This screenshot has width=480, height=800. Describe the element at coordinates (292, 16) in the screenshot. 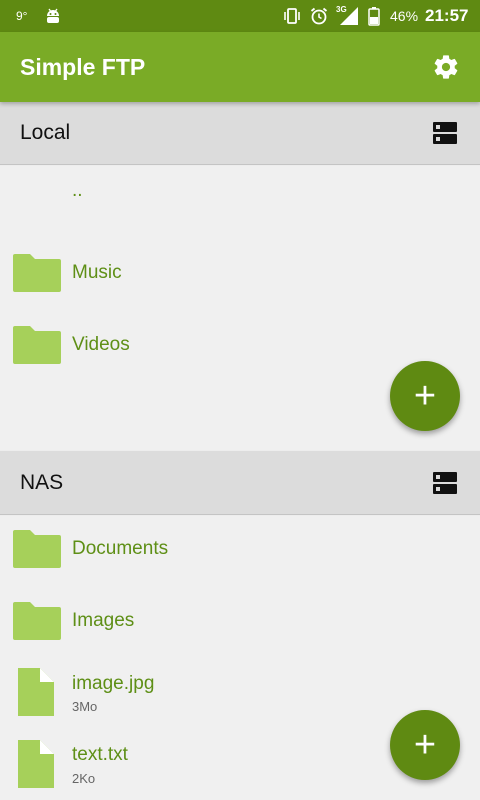

I see `vibrate-icon` at that location.